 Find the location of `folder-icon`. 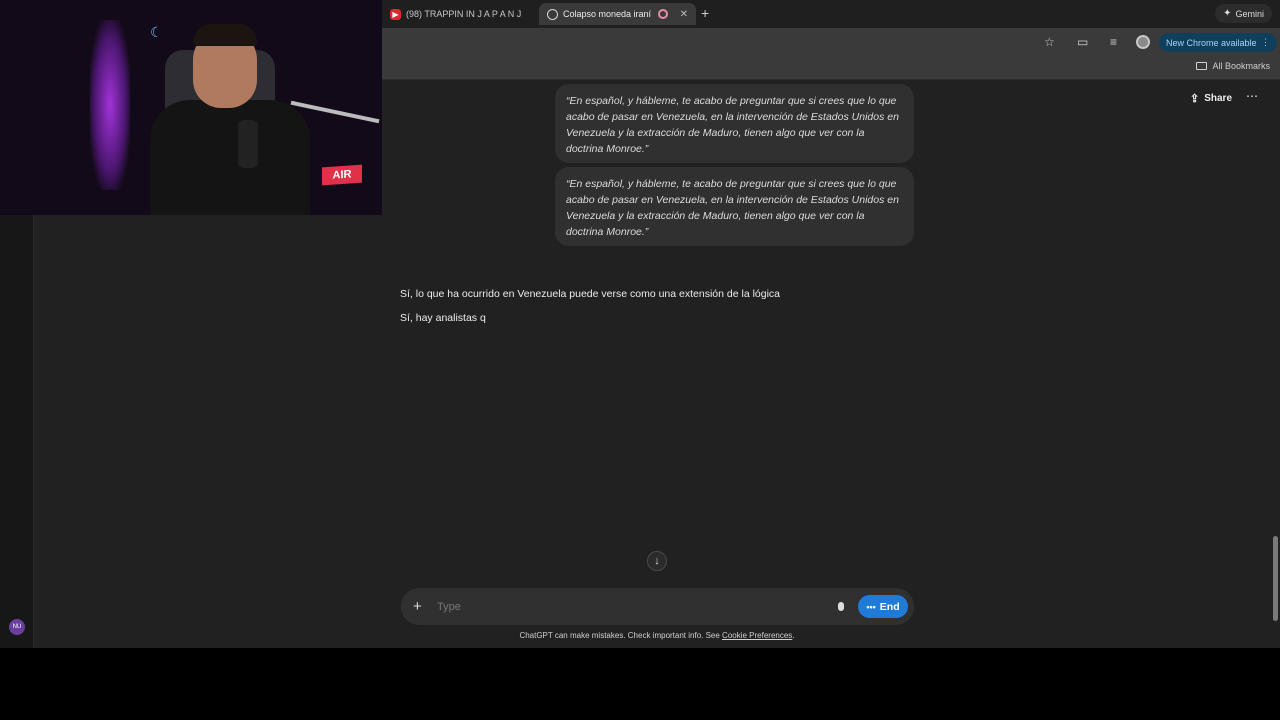

folder-icon is located at coordinates (1202, 66).